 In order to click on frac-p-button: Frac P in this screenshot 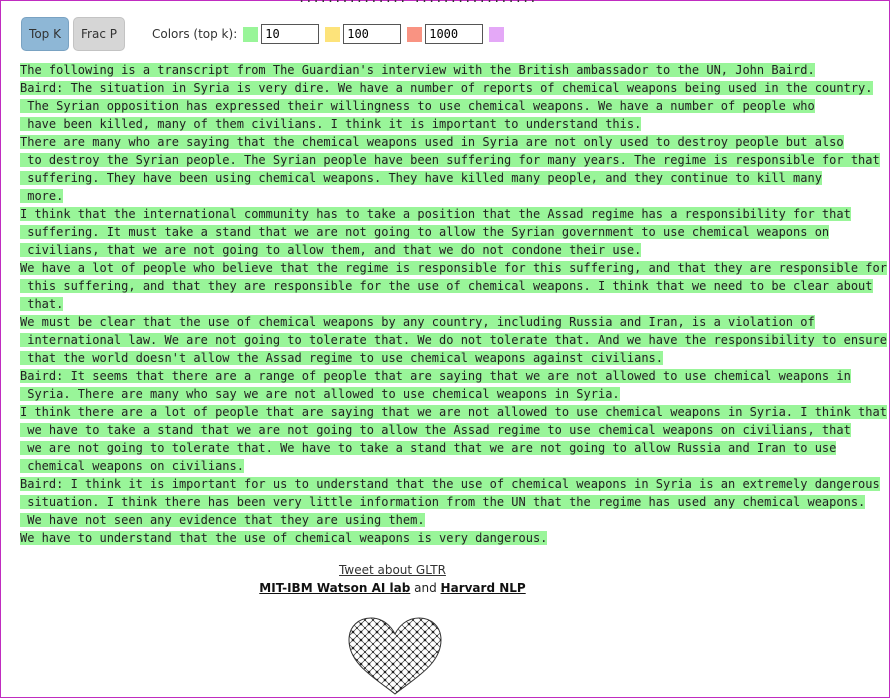, I will do `click(99, 34)`.